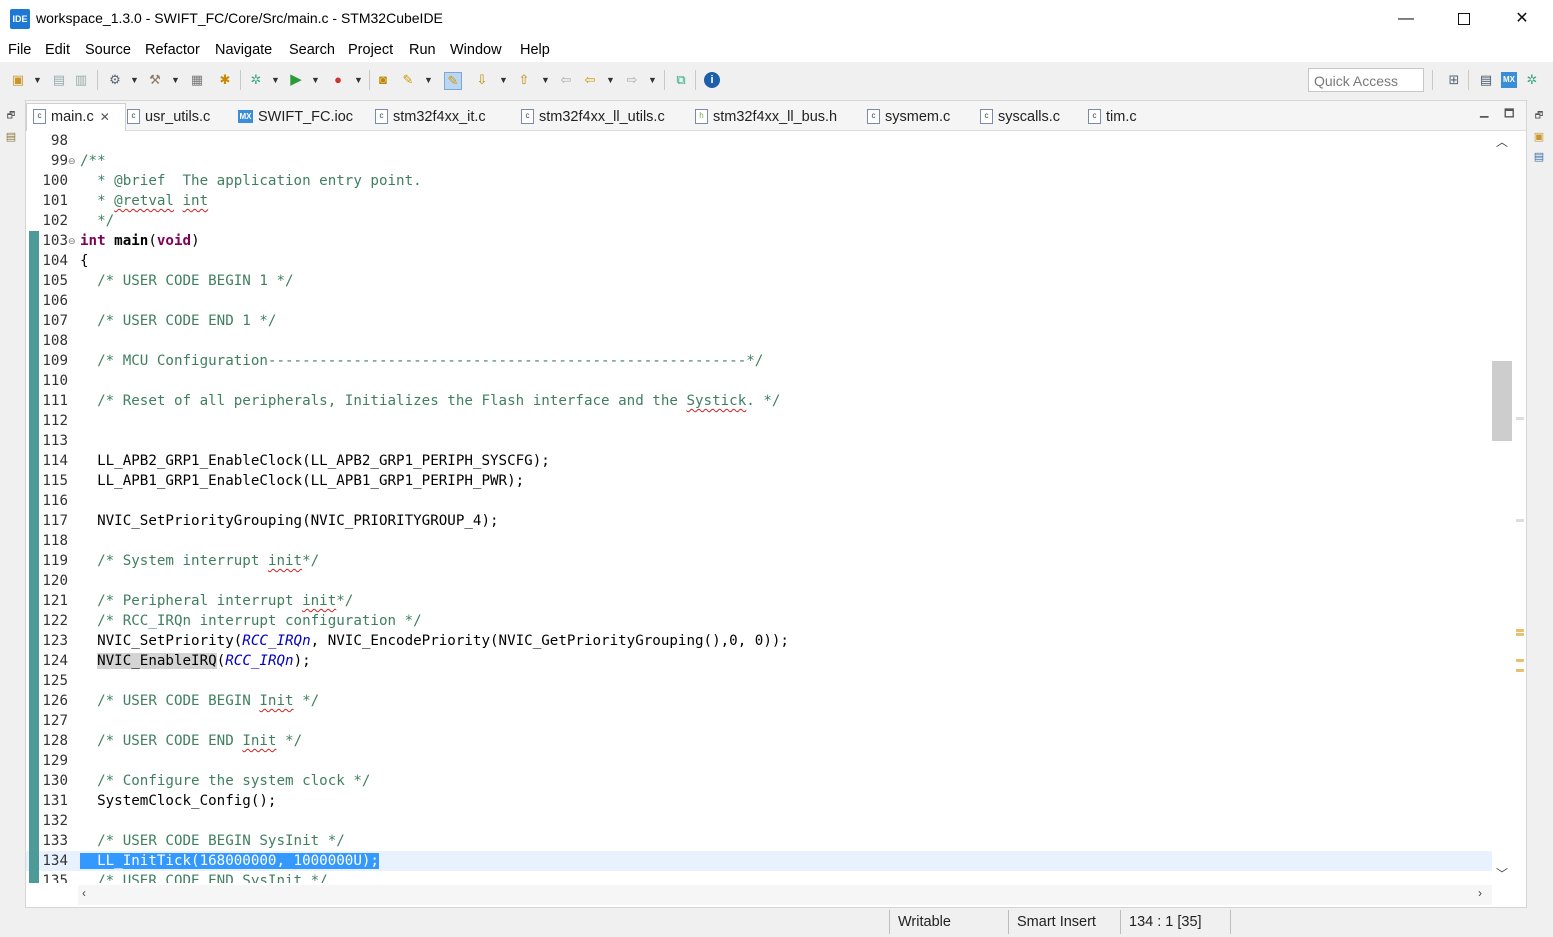 The height and width of the screenshot is (937, 1553). Describe the element at coordinates (503, 80) in the screenshot. I see `next-annotation-dropdown-icon: ▼` at that location.